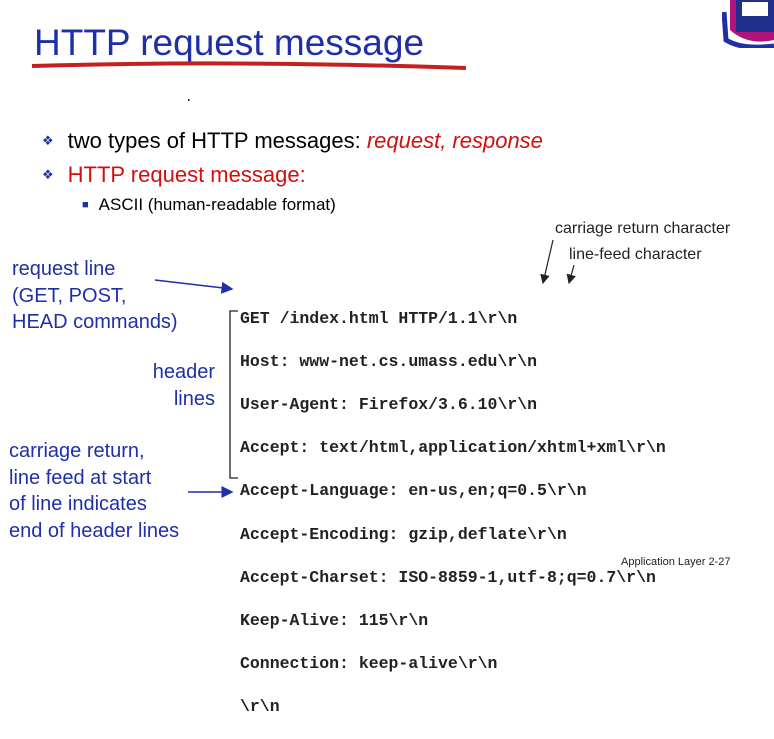  What do you see at coordinates (676, 562) in the screenshot?
I see `footer: Application Layer 2-27` at bounding box center [676, 562].